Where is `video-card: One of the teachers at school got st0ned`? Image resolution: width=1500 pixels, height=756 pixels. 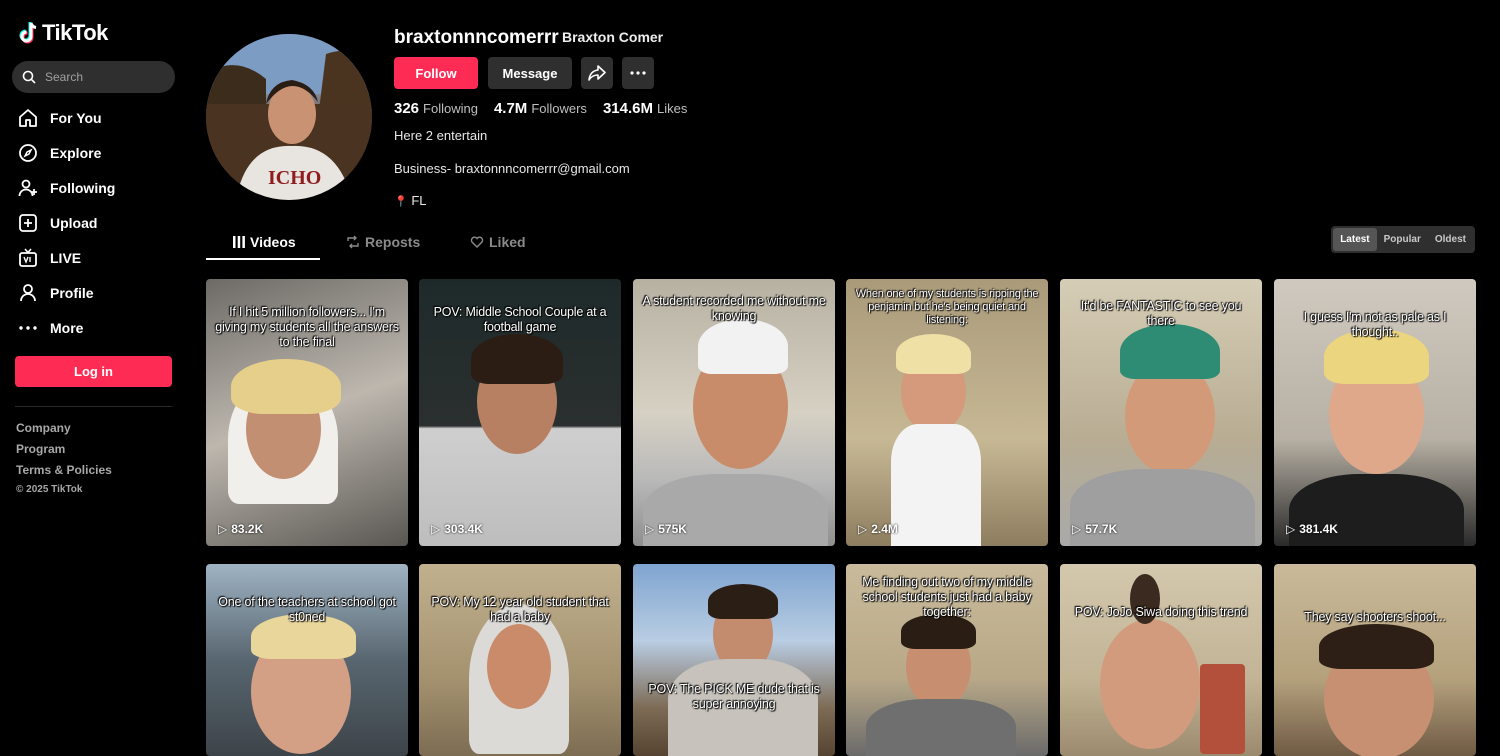 video-card: One of the teachers at school got st0ned is located at coordinates (307, 660).